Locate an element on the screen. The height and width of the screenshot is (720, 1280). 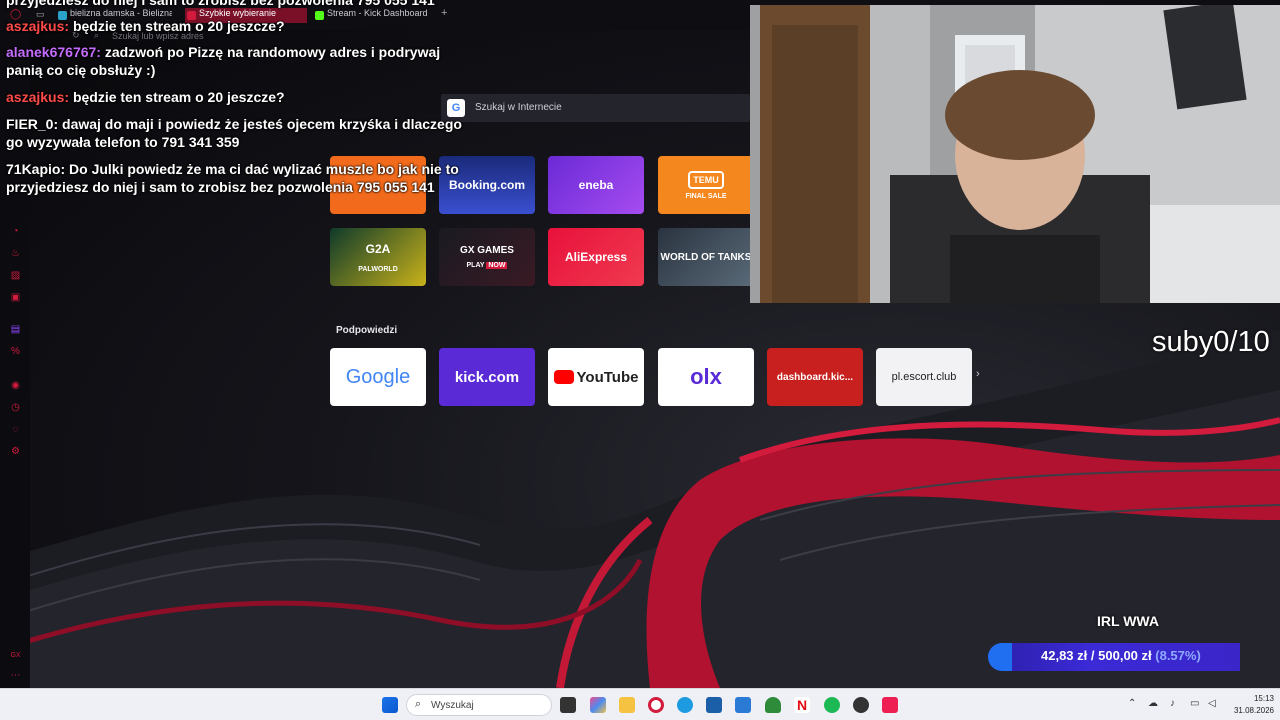
suggestion-youtube: YouTube is located at coordinates (596, 377).